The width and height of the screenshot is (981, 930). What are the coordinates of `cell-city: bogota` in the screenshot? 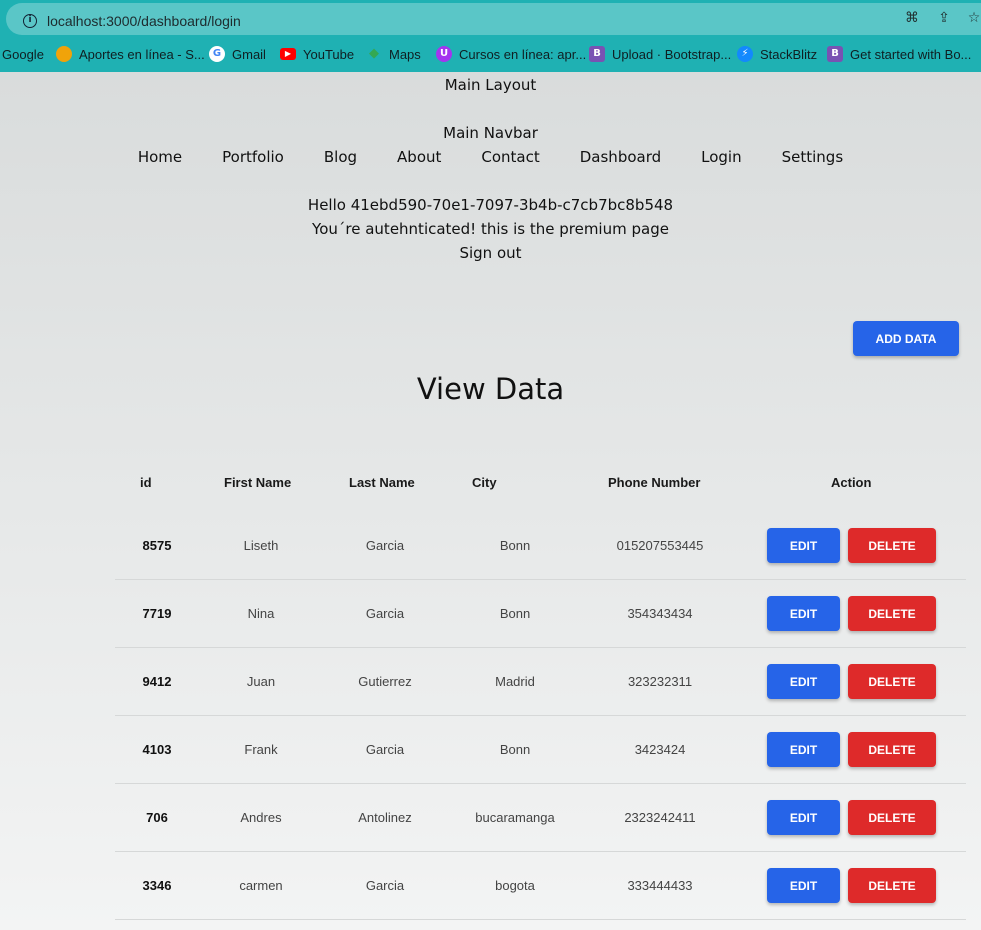 It's located at (515, 885).